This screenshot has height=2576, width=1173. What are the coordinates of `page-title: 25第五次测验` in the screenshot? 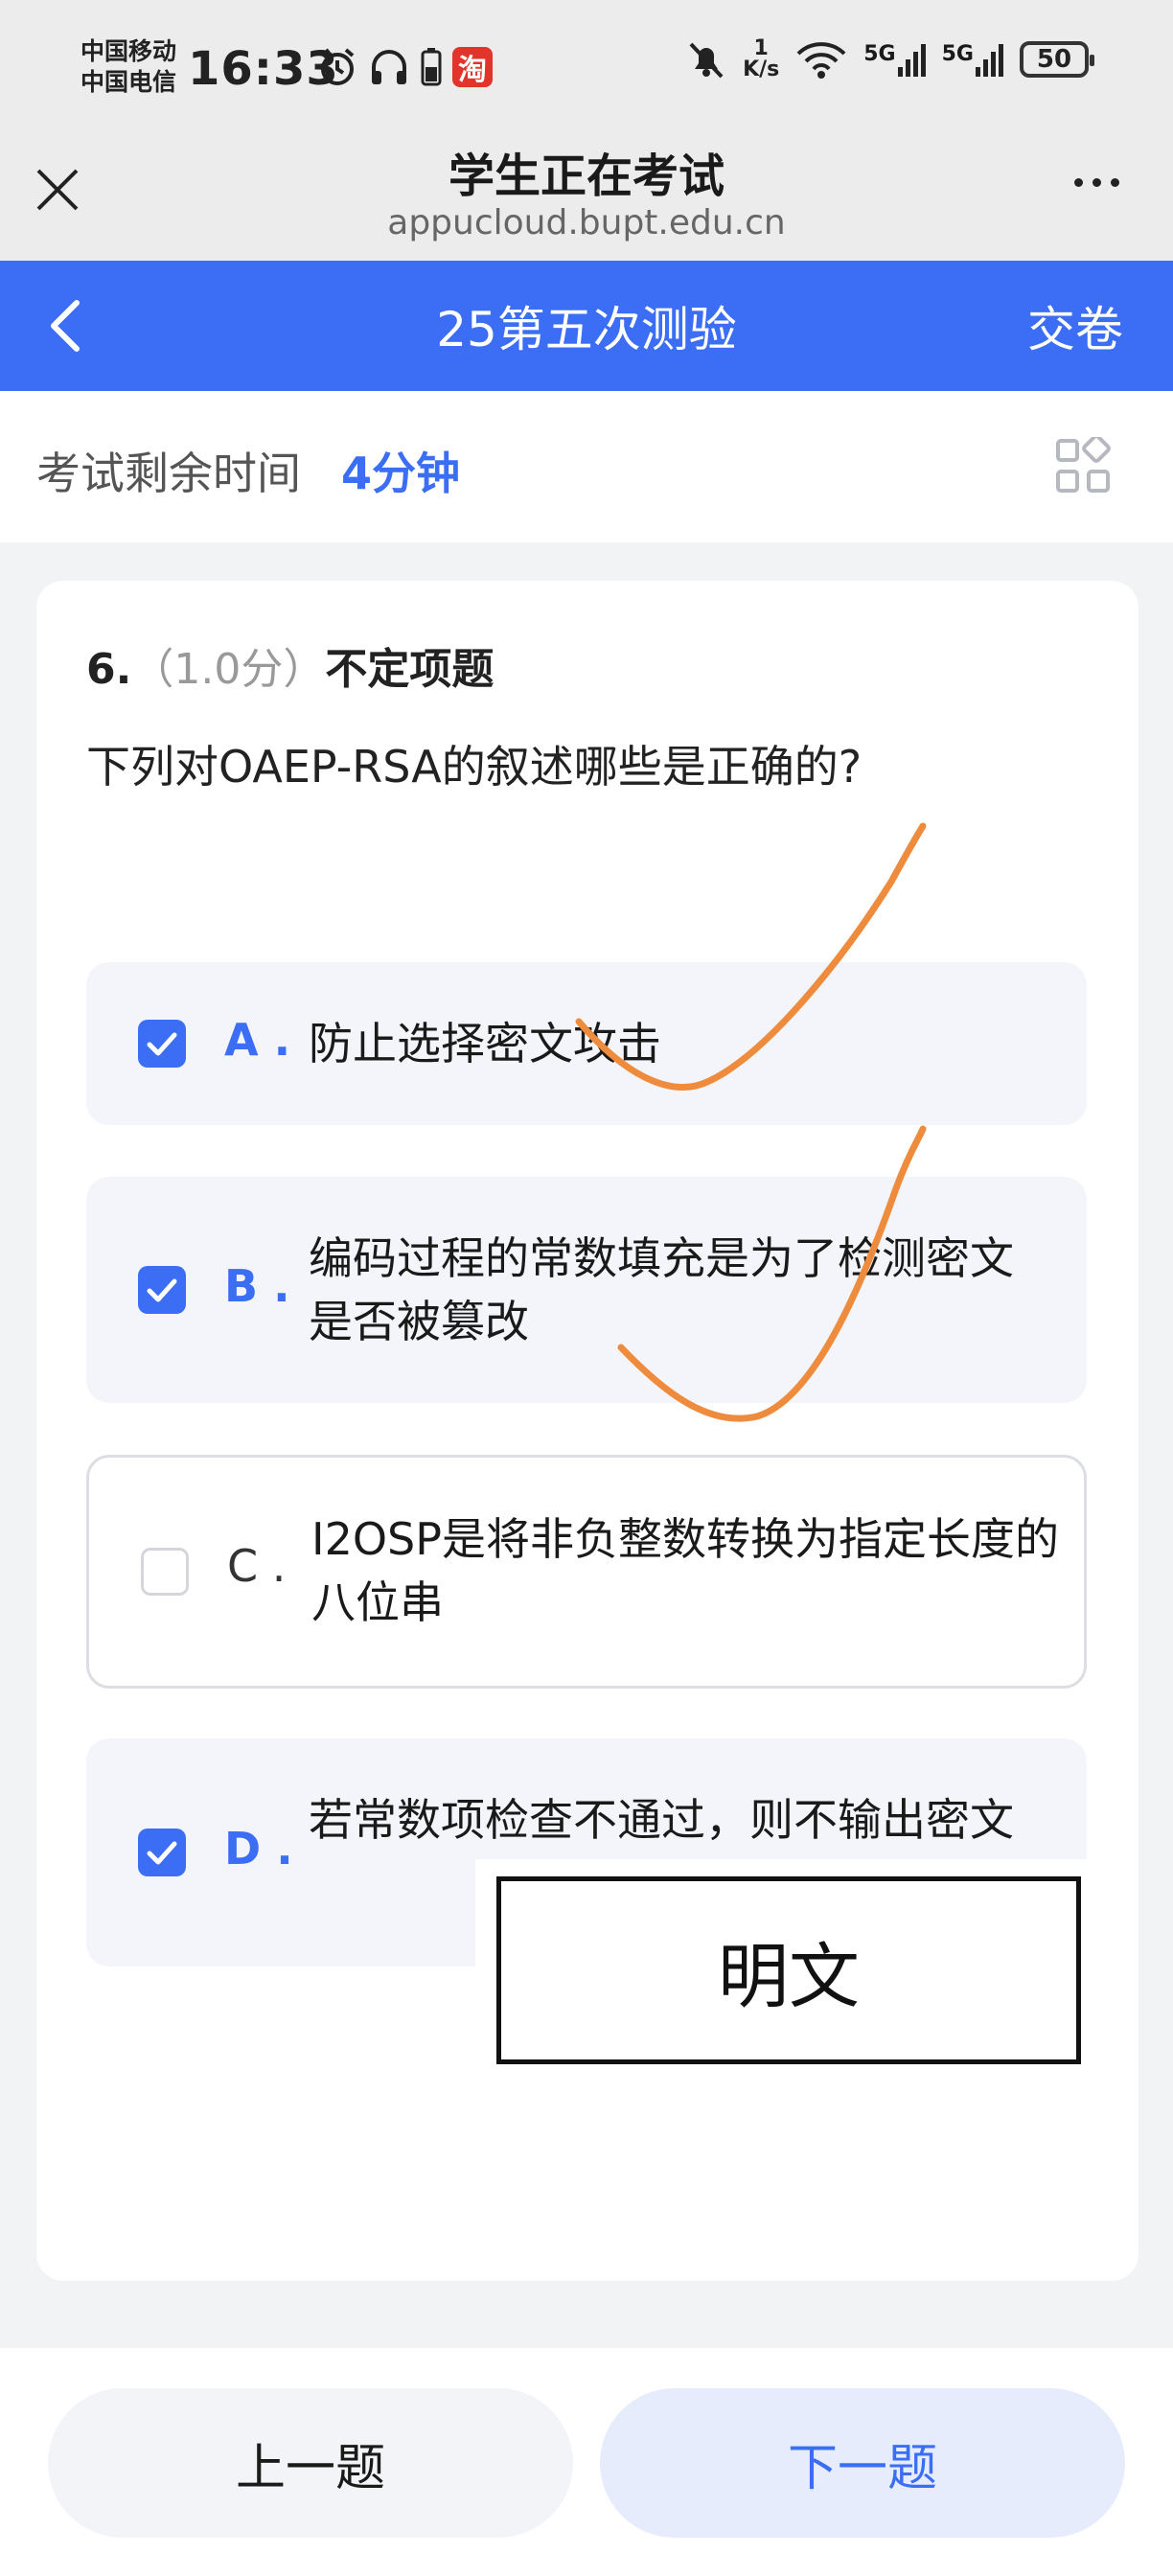 It's located at (586, 329).